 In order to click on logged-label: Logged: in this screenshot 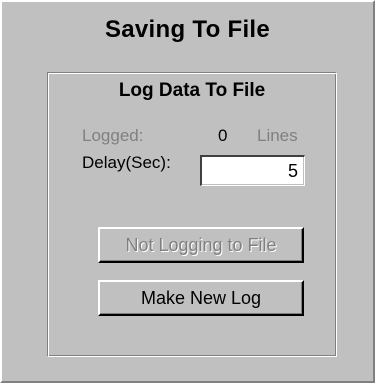, I will do `click(113, 135)`.